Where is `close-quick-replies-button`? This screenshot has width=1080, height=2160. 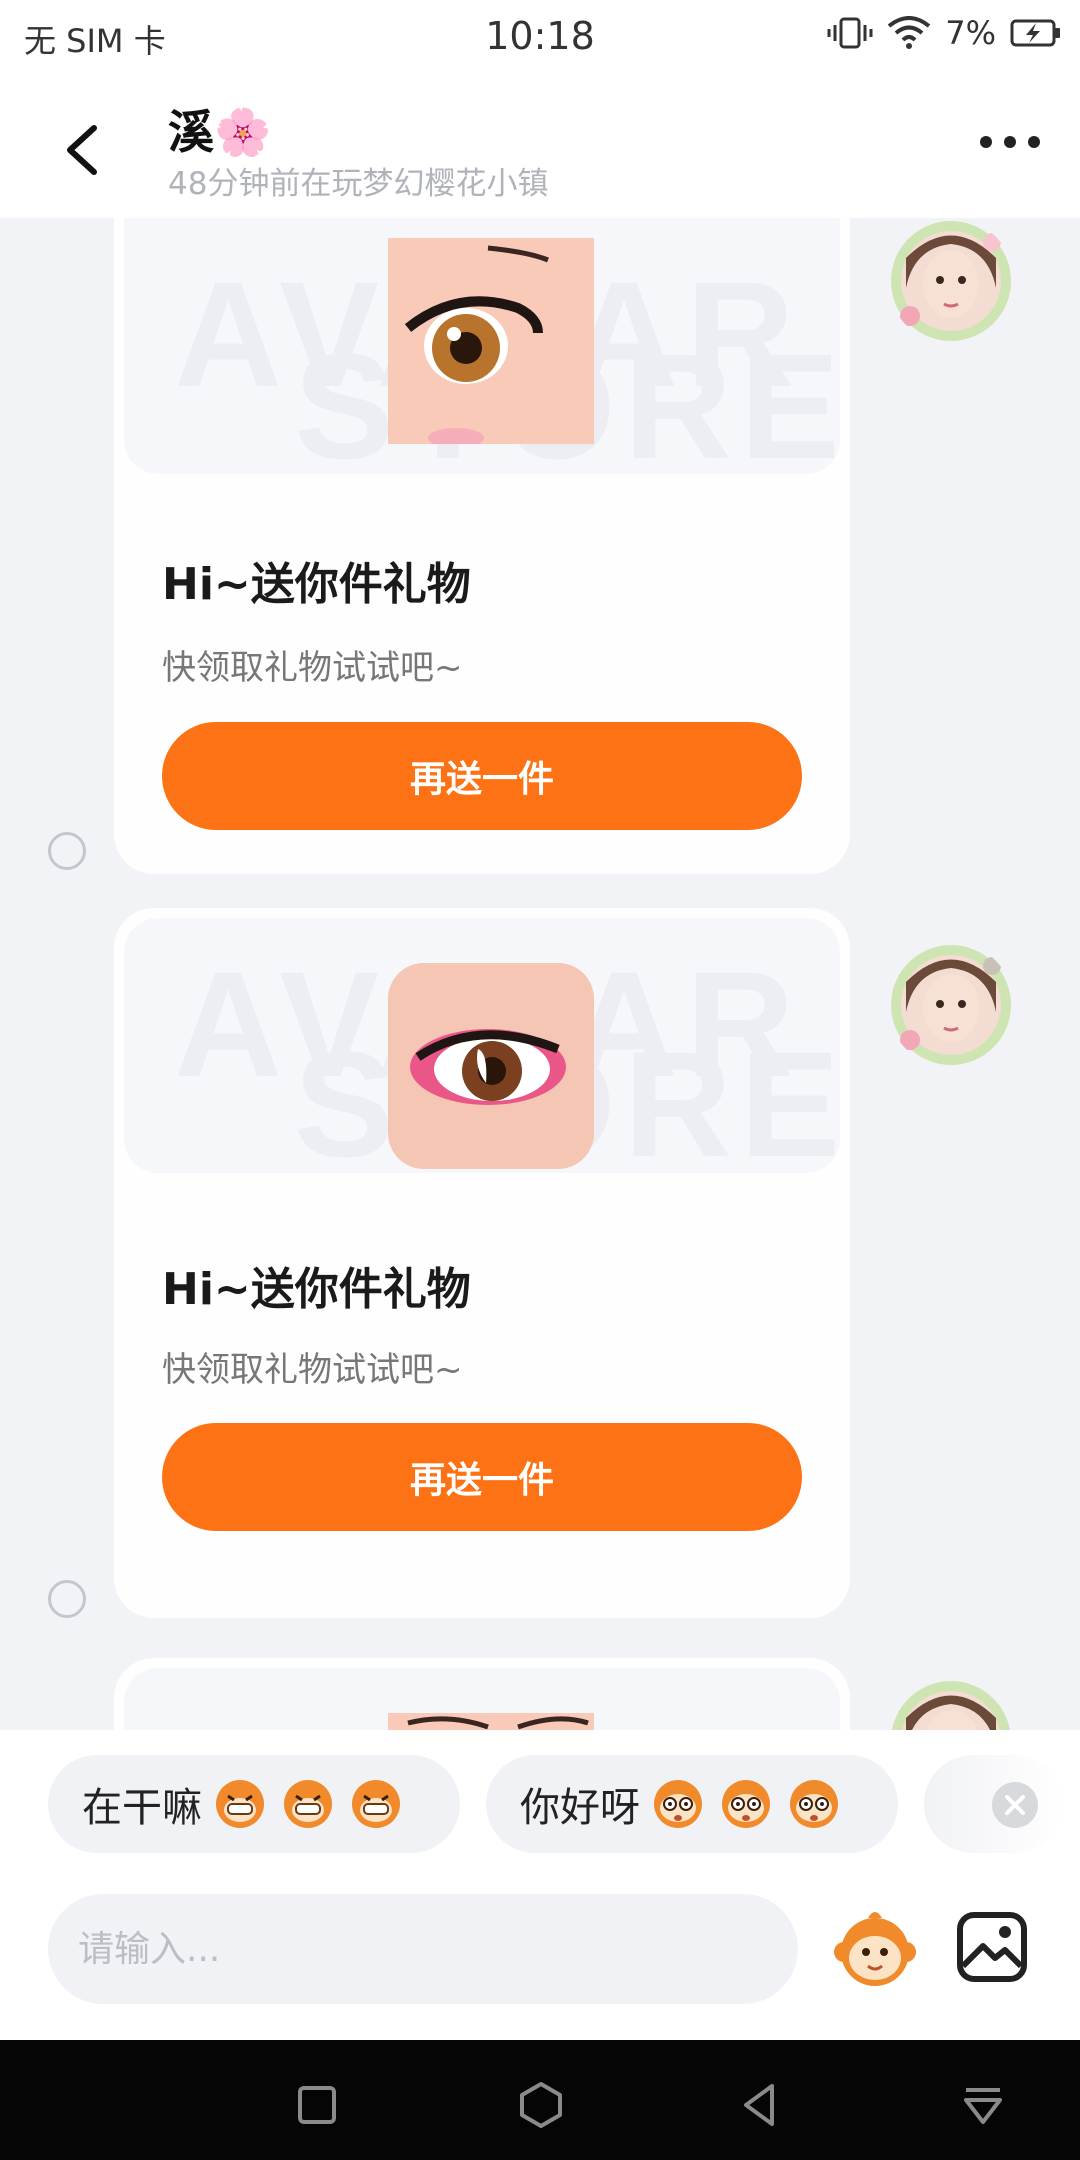 close-quick-replies-button is located at coordinates (1015, 1805).